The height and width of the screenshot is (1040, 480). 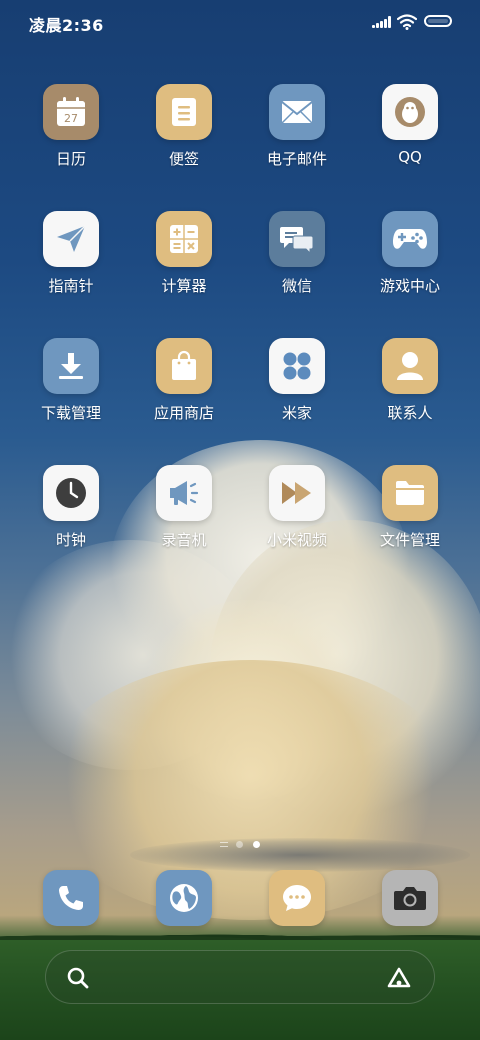 What do you see at coordinates (297, 366) in the screenshot?
I see `mijia-icon` at bounding box center [297, 366].